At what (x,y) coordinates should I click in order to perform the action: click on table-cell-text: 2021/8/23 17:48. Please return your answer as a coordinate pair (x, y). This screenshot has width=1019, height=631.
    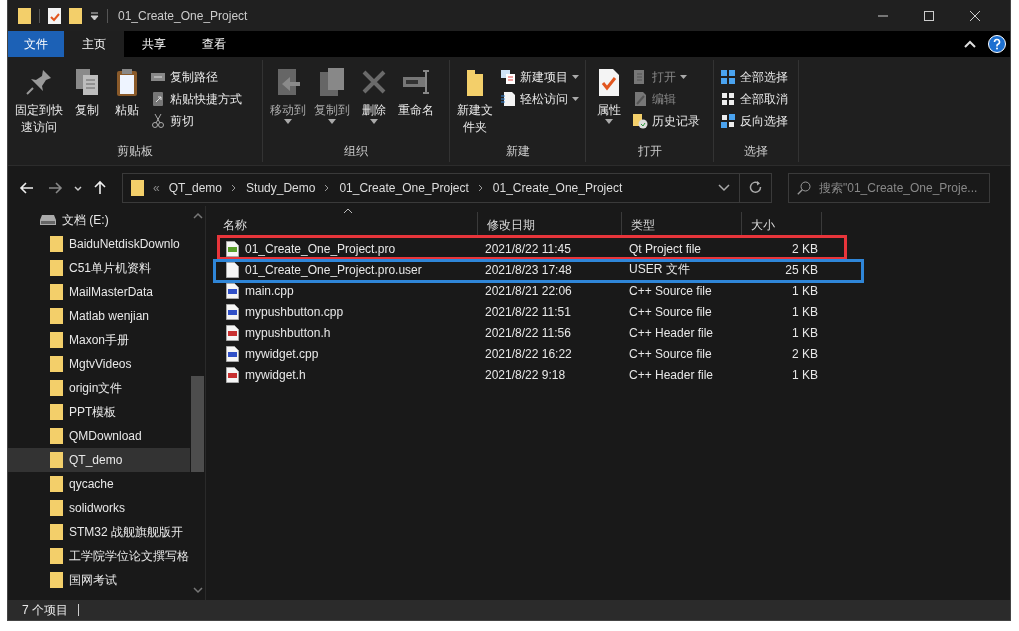
    Looking at the image, I should click on (529, 269).